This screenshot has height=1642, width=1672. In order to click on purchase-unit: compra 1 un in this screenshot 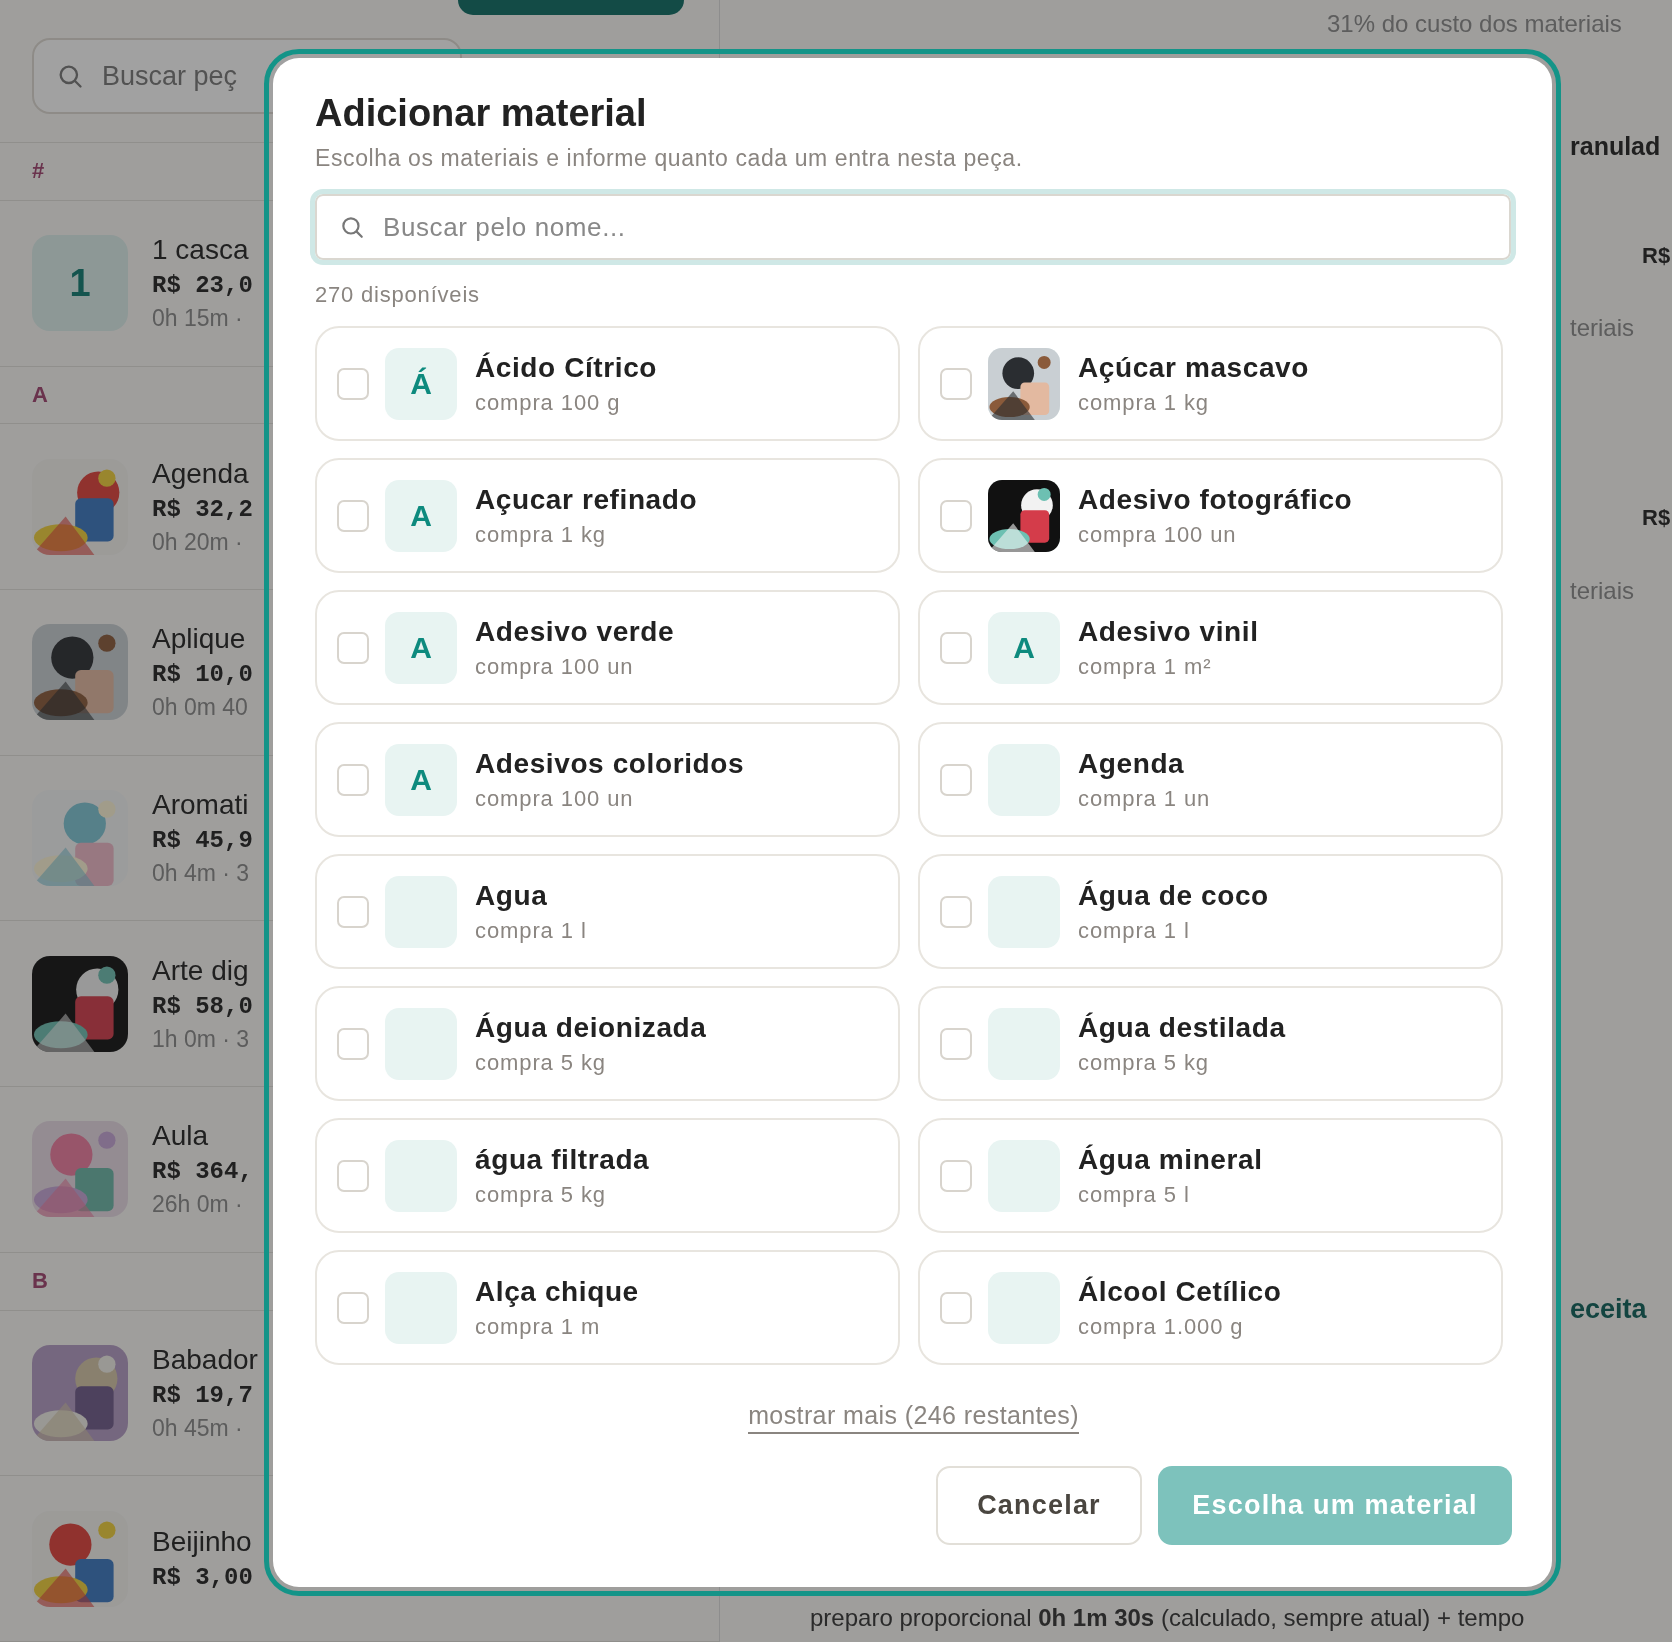, I will do `click(1144, 798)`.